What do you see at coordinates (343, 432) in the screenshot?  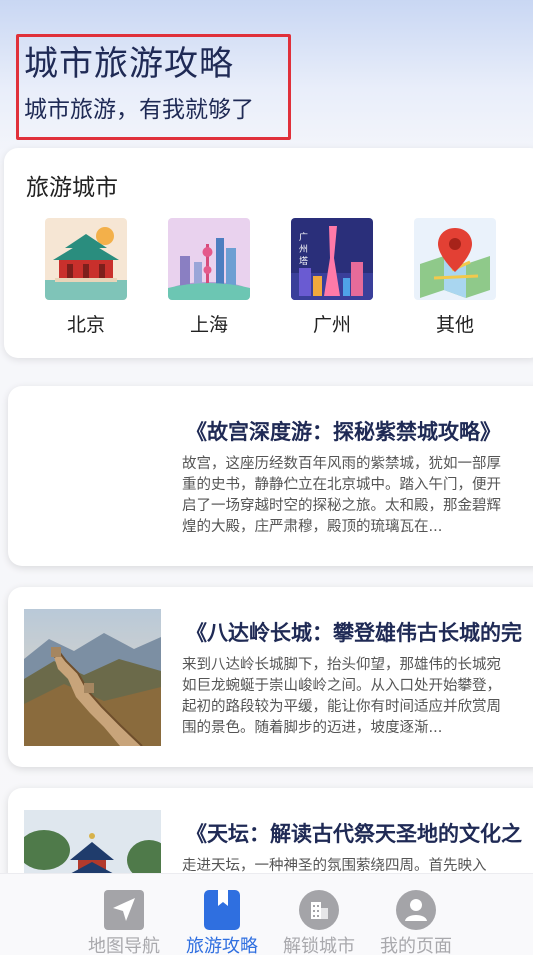 I see `article-title: 《故宫深度游：探秘紫禁城攻略》` at bounding box center [343, 432].